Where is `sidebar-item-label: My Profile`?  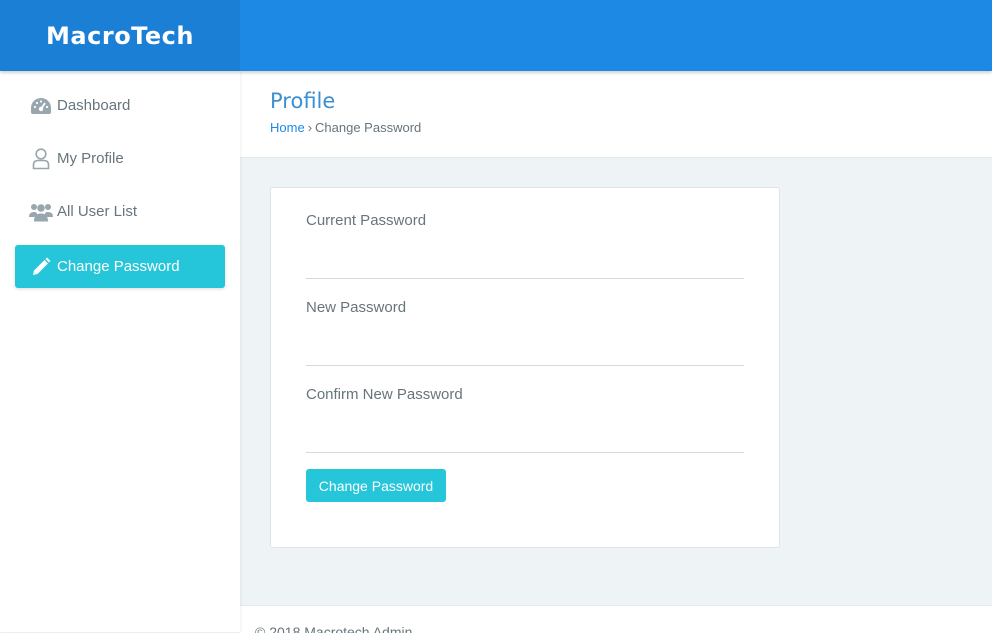 sidebar-item-label: My Profile is located at coordinates (90, 158).